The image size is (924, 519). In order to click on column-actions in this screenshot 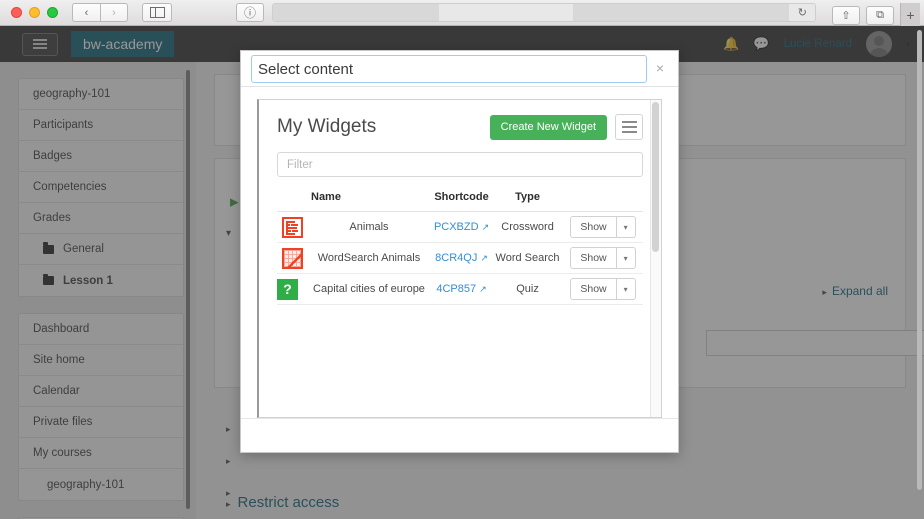, I will do `click(603, 201)`.